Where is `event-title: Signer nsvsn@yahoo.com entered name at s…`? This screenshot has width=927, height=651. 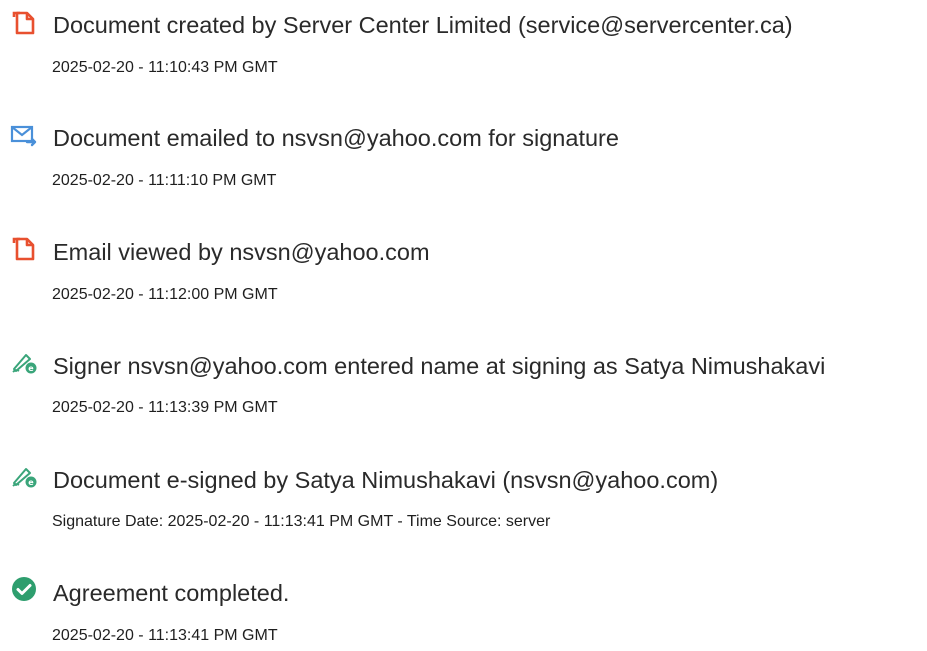
event-title: Signer nsvsn@yahoo.com entered name at s… is located at coordinates (439, 366).